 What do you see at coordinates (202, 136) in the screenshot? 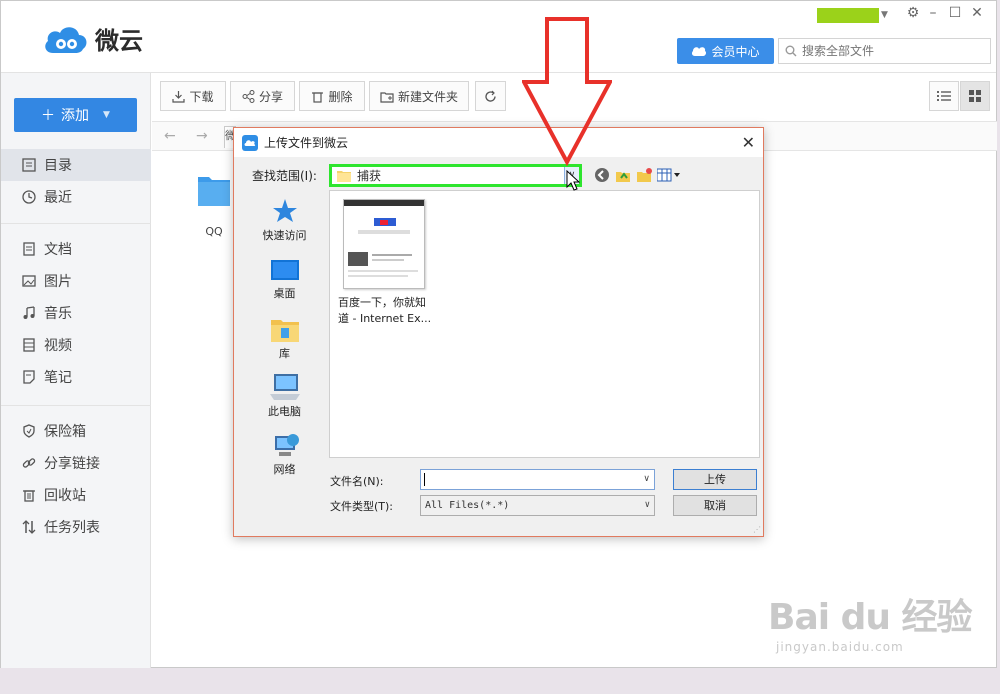
I see `forward-arrow-icon: →` at bounding box center [202, 136].